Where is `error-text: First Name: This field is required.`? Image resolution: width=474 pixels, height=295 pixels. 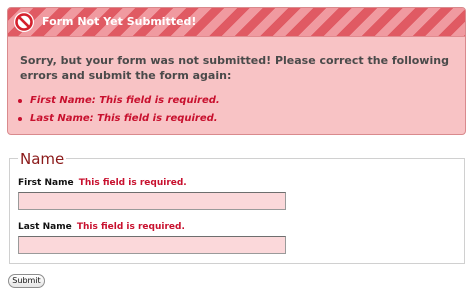 error-text: First Name: This field is required. is located at coordinates (125, 100).